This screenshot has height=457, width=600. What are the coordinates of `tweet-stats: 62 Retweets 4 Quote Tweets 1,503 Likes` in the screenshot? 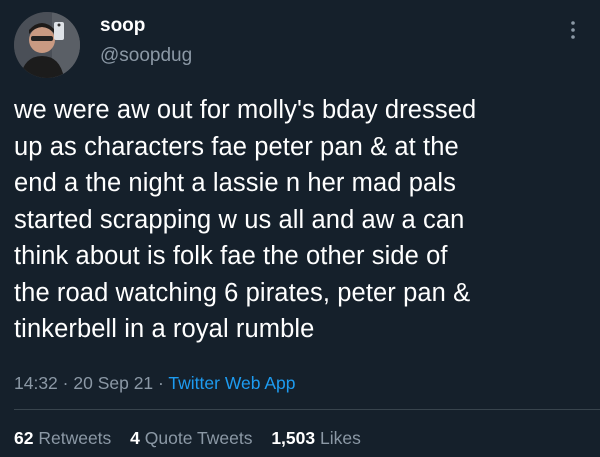 It's located at (194, 438).